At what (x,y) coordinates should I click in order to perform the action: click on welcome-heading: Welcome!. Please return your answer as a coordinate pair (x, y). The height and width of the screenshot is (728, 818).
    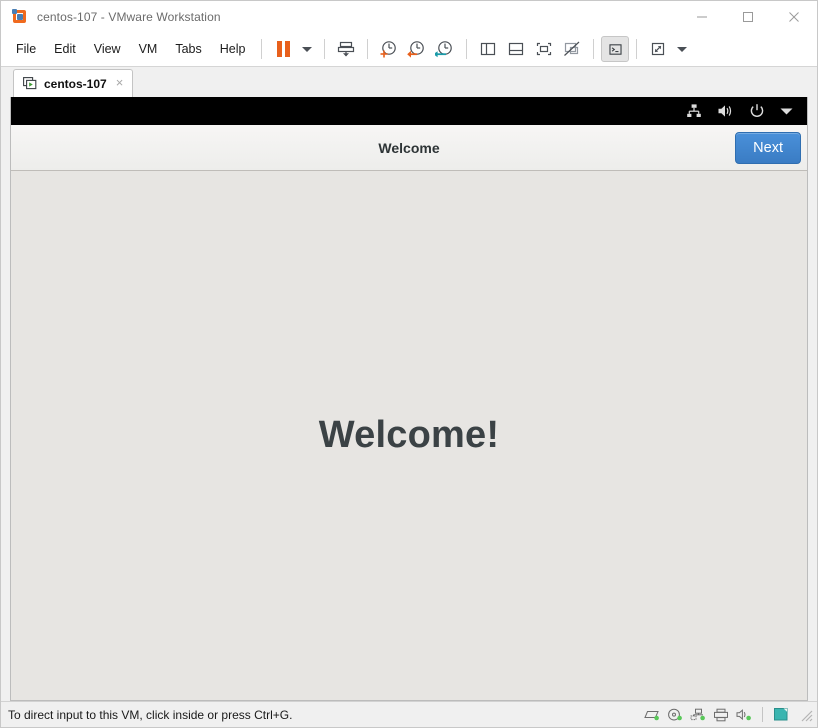
    Looking at the image, I should click on (409, 435).